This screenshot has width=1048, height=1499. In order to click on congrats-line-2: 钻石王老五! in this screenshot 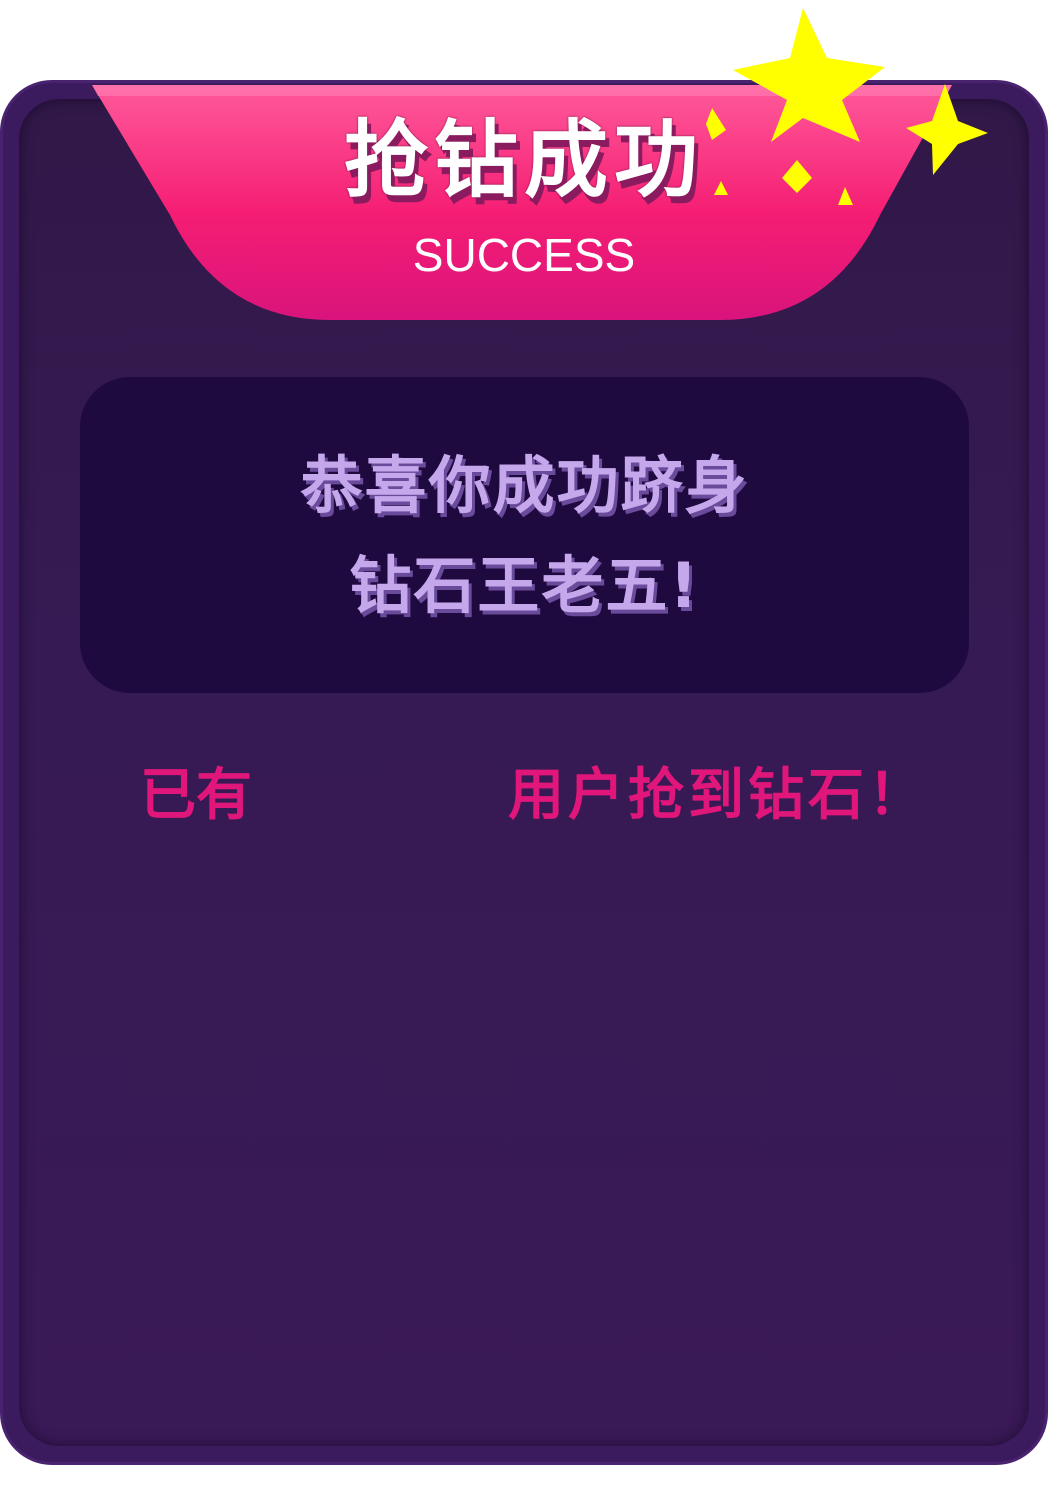, I will do `click(524, 585)`.